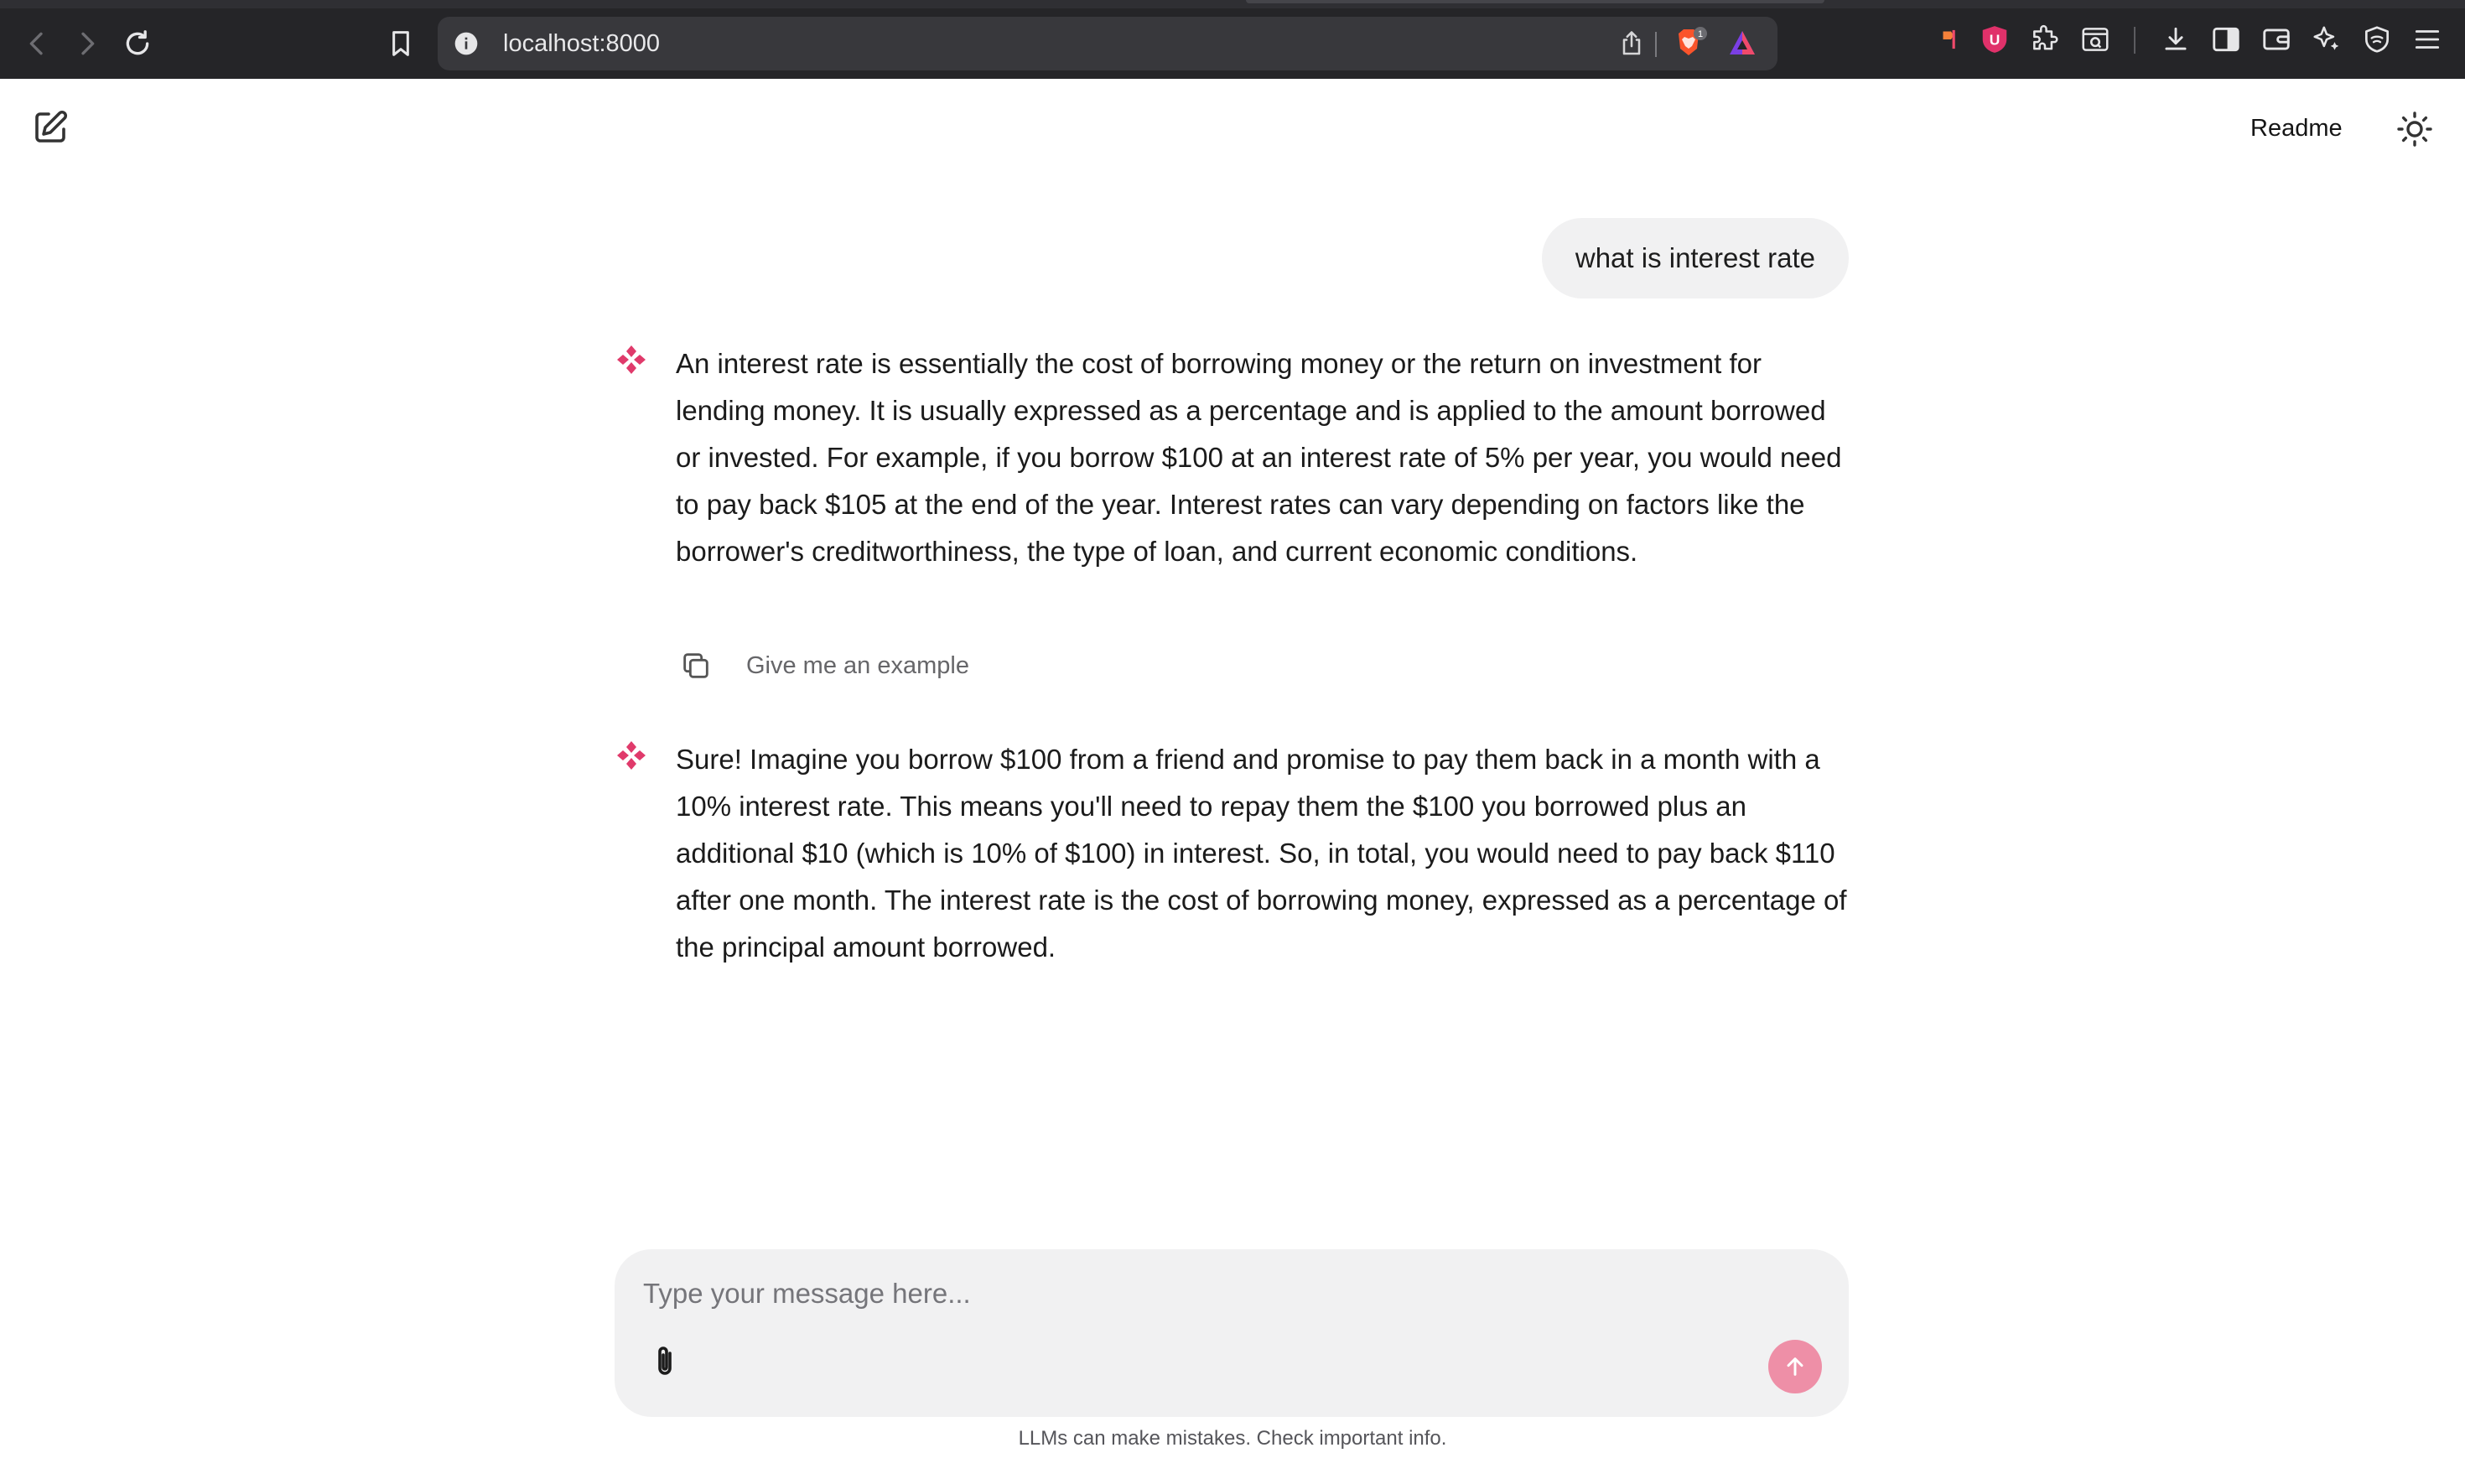  Describe the element at coordinates (696, 665) in the screenshot. I see `copy-icon` at that location.